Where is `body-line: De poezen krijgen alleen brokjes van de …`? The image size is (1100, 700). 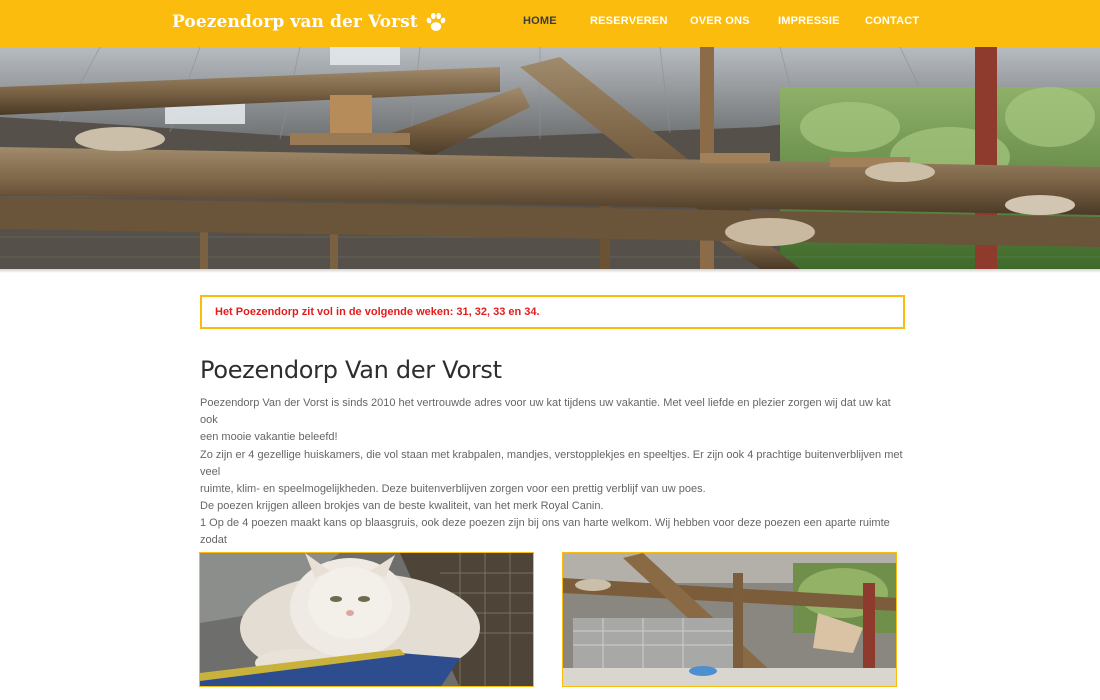
body-line: De poezen krijgen alleen brokjes van de … is located at coordinates (402, 506).